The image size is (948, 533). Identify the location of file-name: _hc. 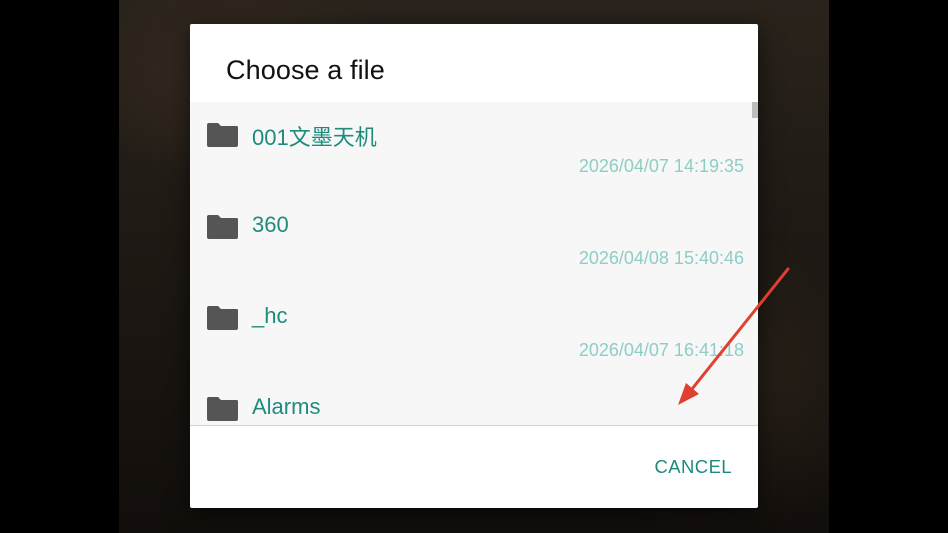
(270, 315).